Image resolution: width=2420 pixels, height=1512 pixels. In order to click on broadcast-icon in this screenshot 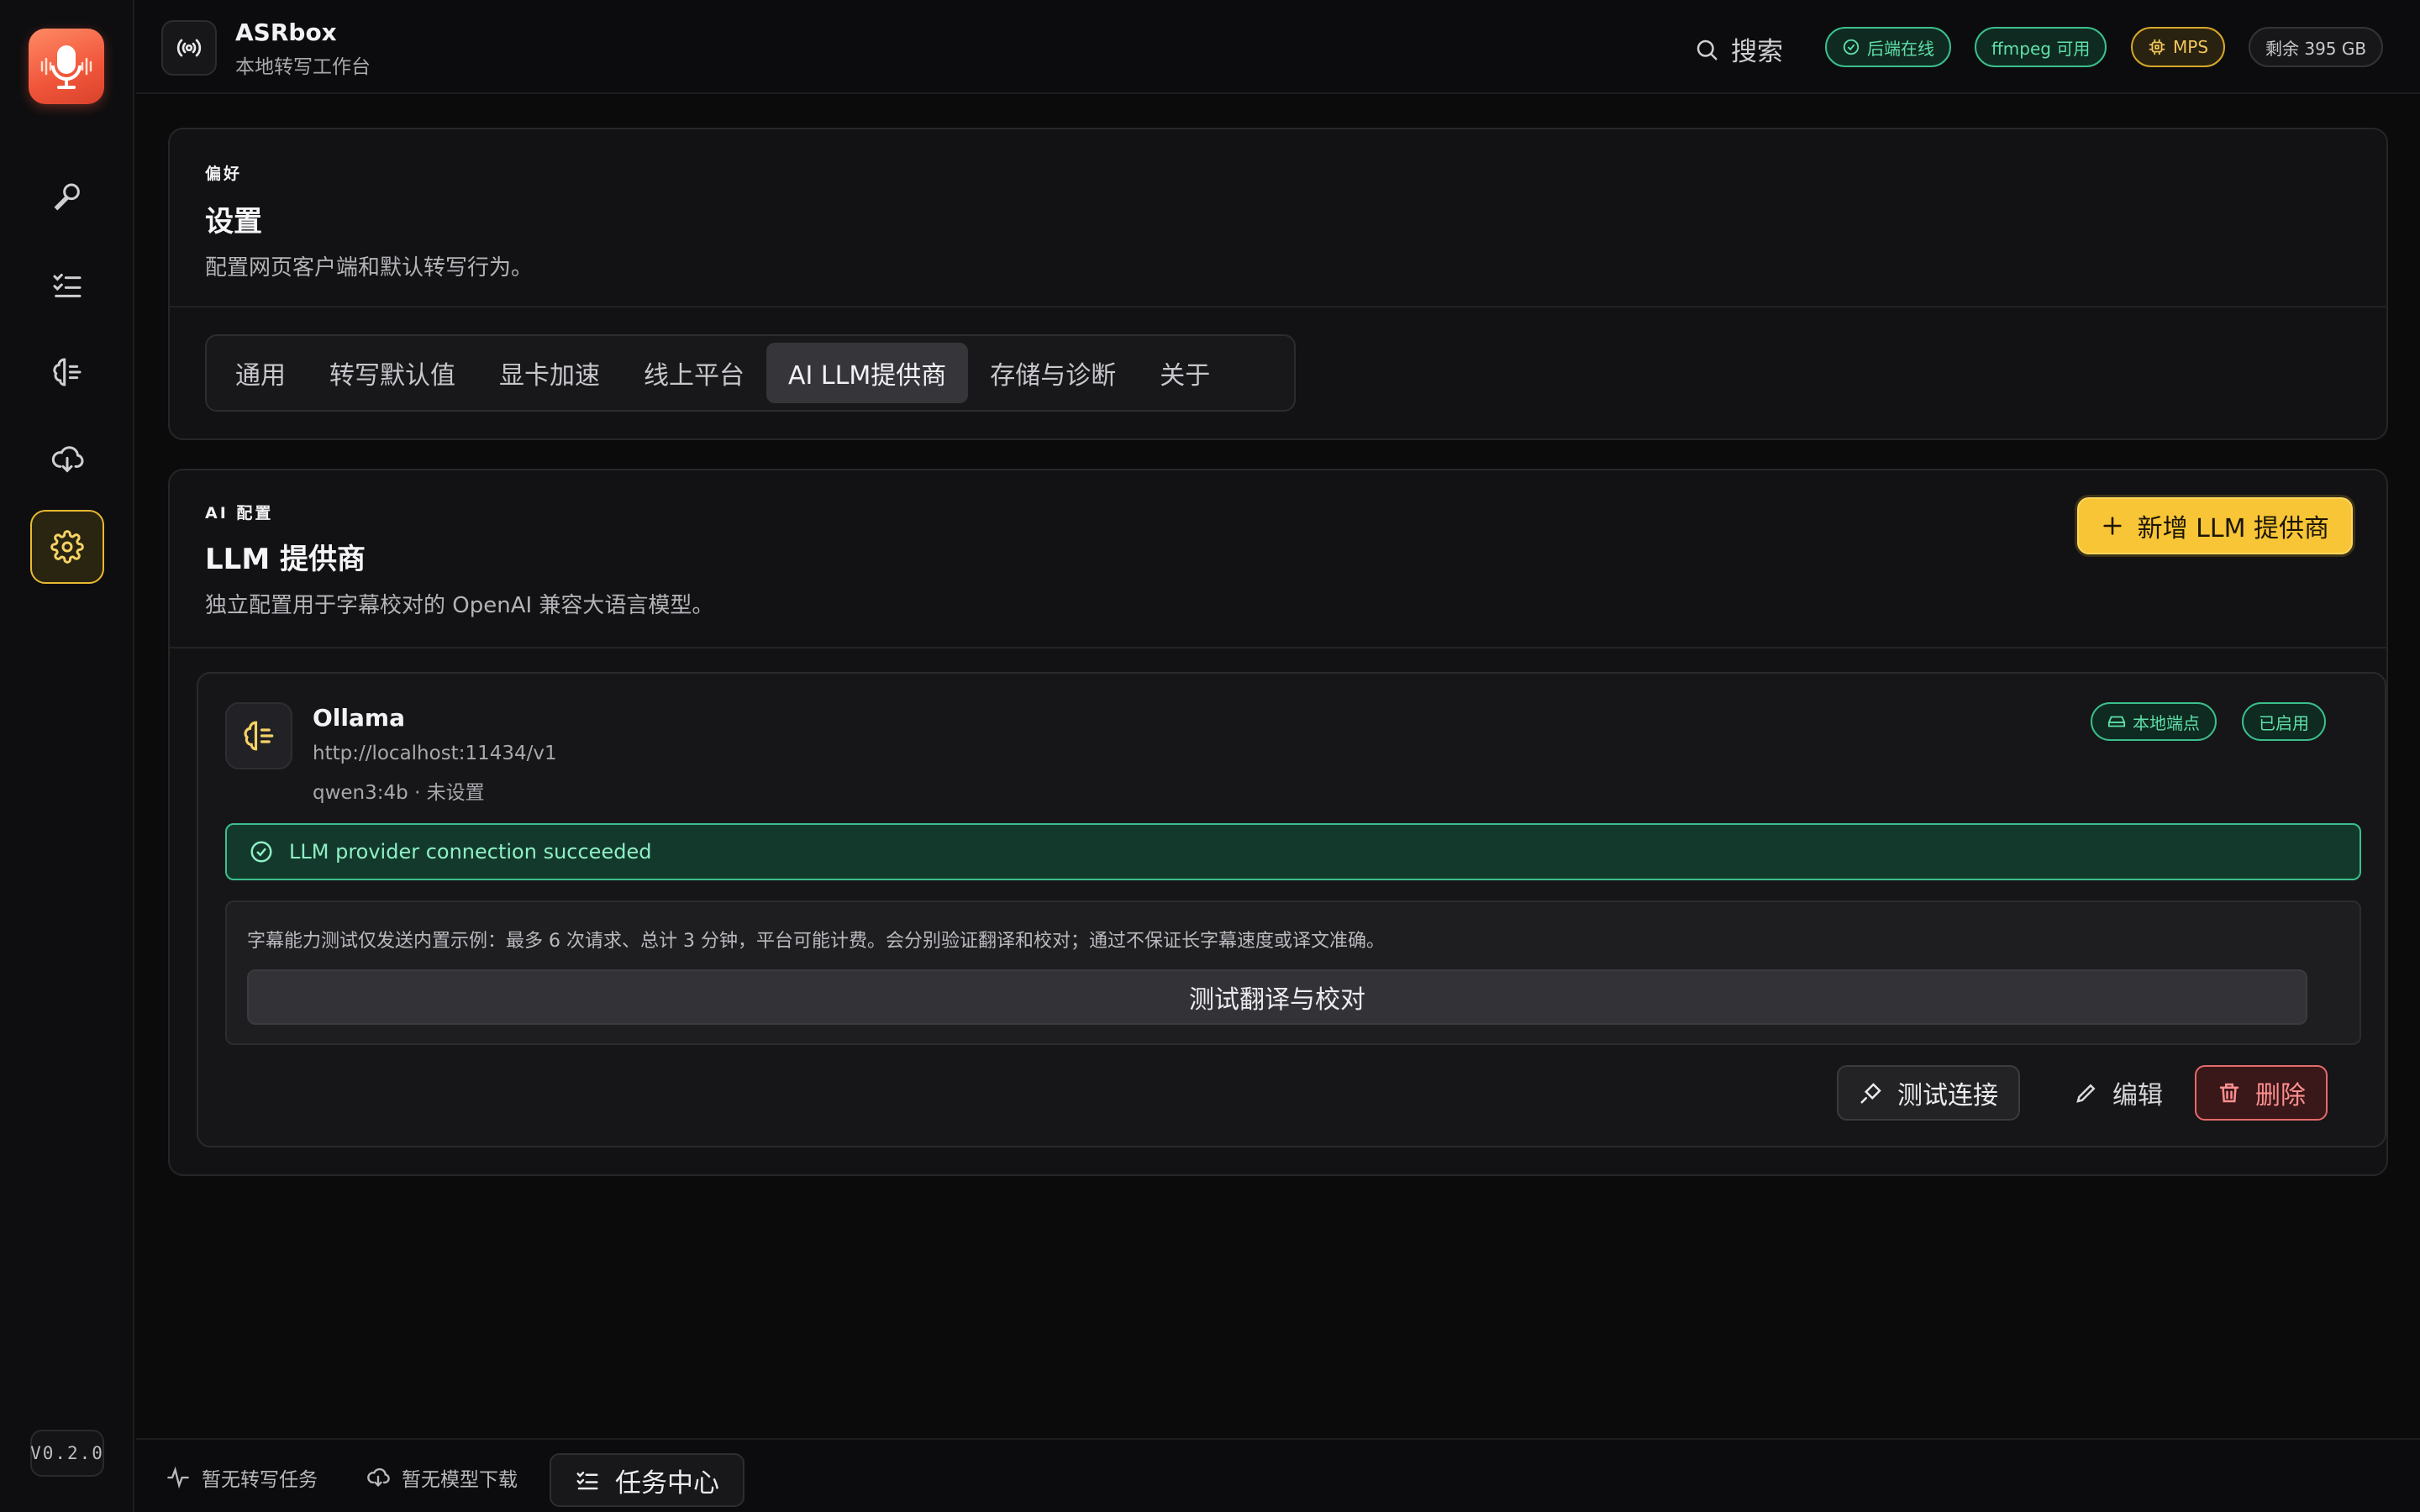, I will do `click(189, 48)`.